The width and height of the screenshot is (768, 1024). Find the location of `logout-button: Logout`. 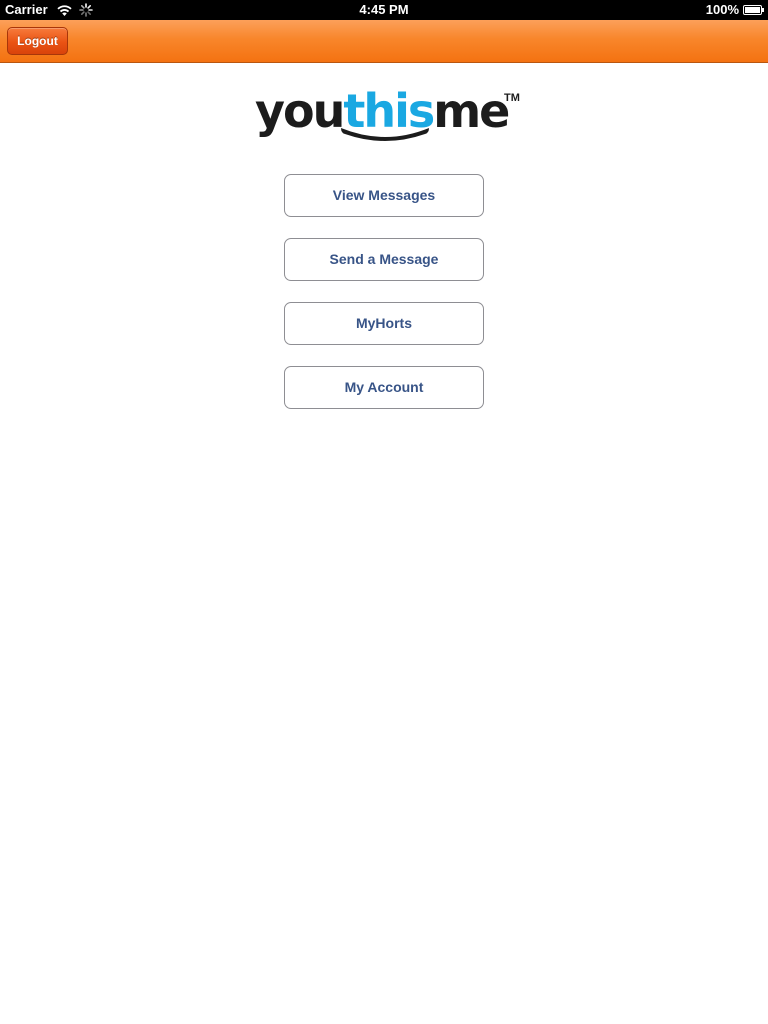

logout-button: Logout is located at coordinates (37, 41).